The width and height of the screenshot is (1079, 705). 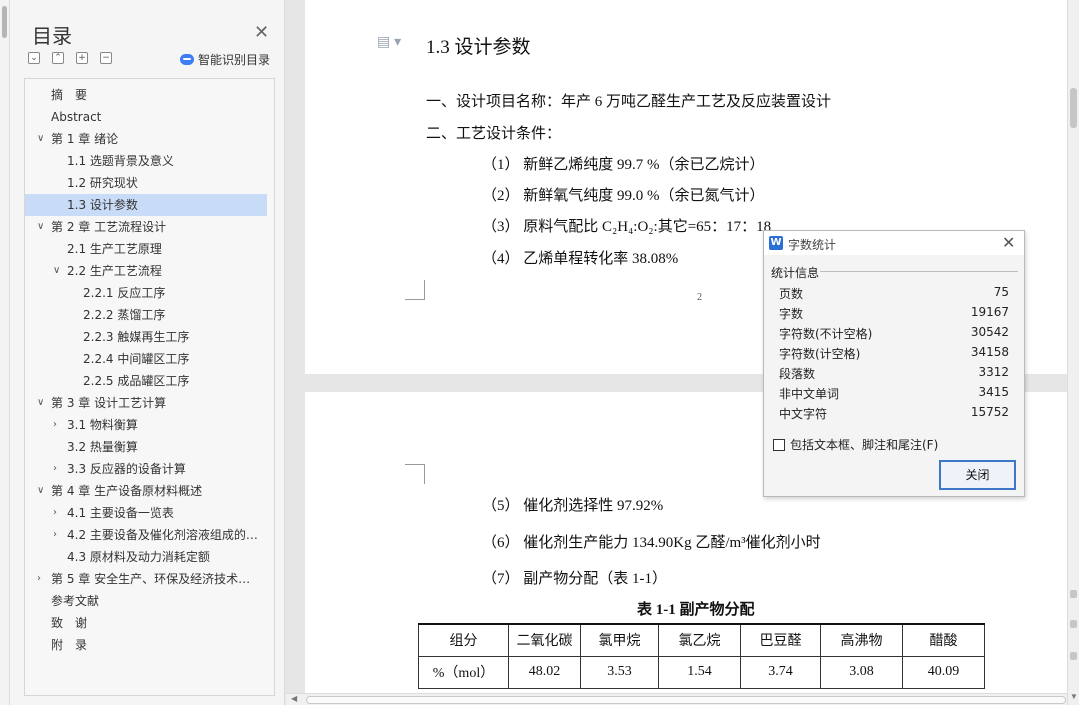 I want to click on vertical-scroll-thumb, so click(x=1073, y=108).